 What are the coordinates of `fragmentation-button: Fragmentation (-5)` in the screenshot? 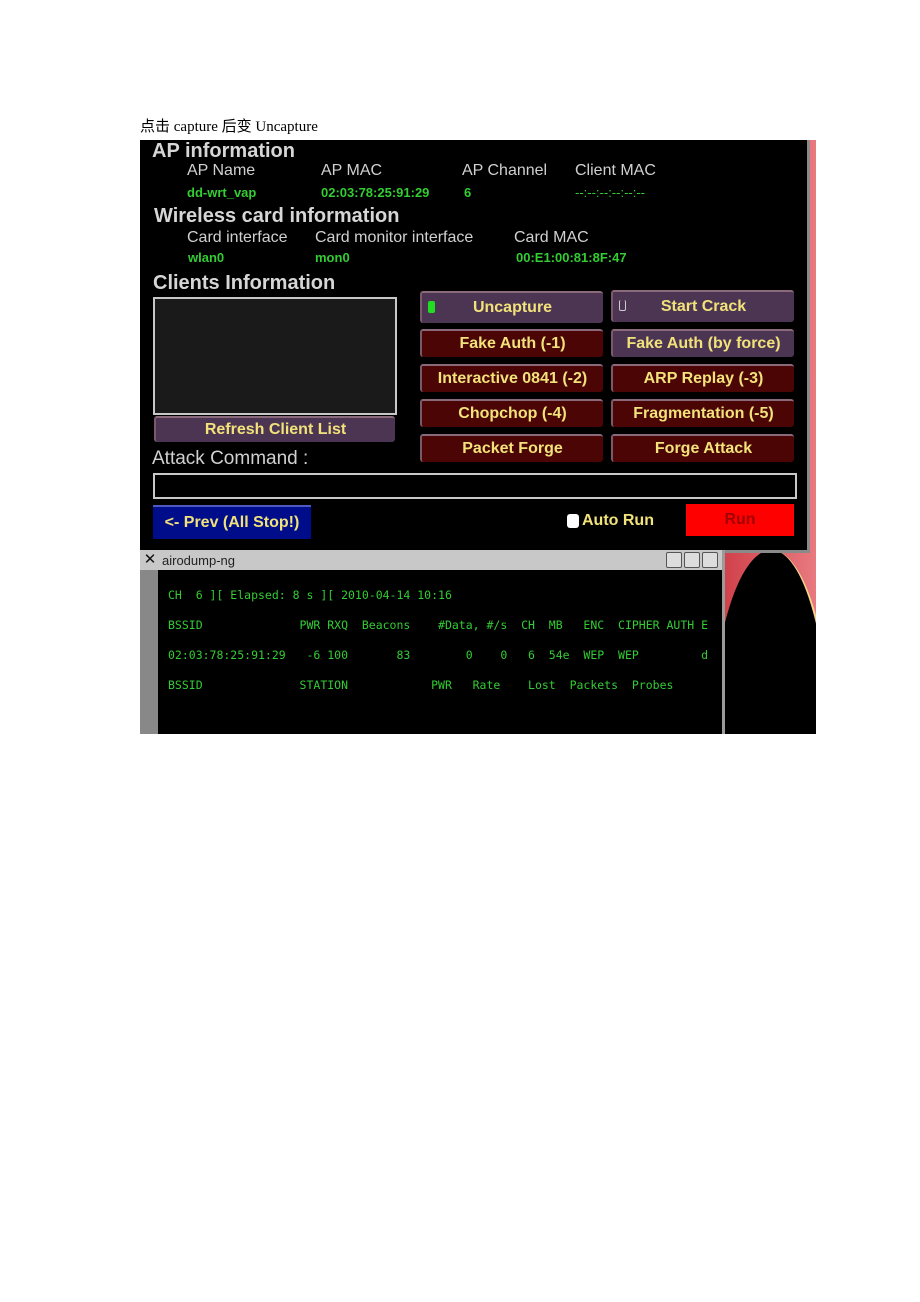 It's located at (702, 413).